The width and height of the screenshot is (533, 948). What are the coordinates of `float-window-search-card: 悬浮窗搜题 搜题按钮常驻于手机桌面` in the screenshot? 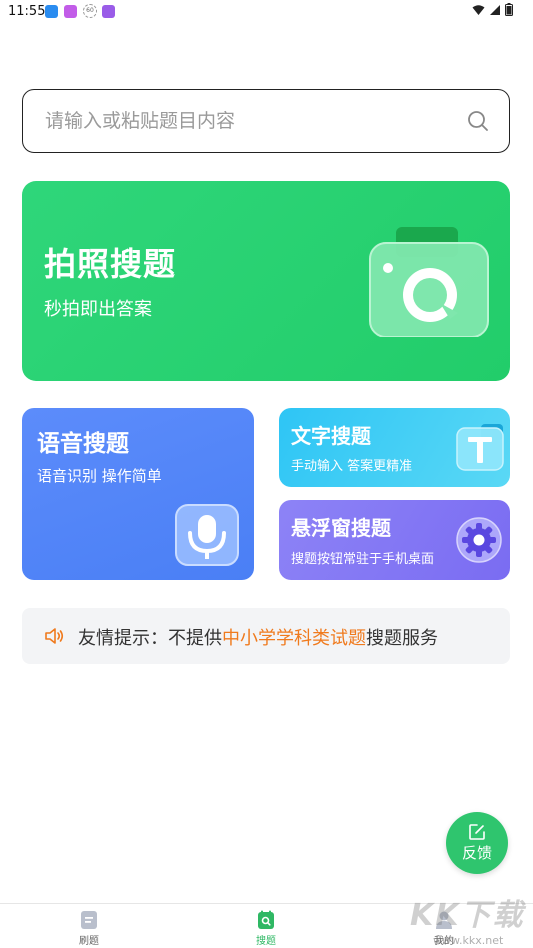 It's located at (394, 540).